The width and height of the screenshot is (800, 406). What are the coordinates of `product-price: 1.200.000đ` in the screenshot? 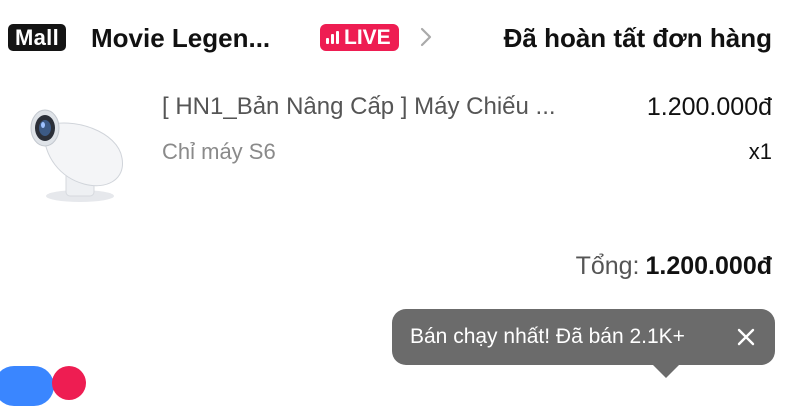 It's located at (709, 107).